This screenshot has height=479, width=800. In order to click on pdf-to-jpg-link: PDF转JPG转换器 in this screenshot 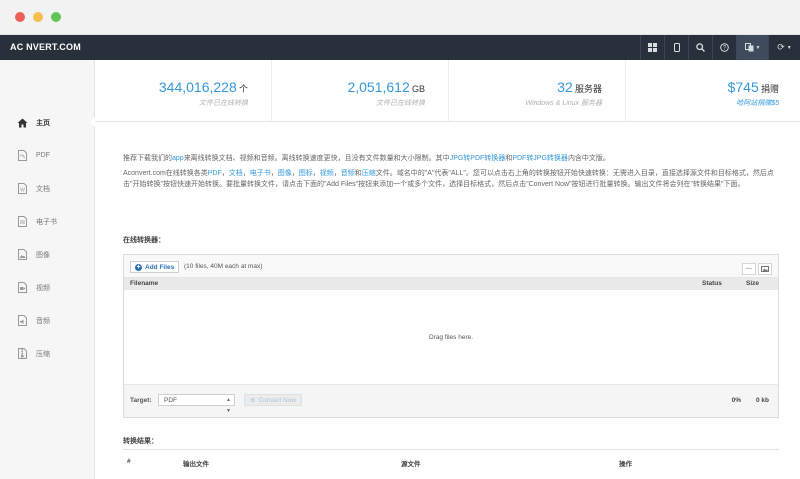, I will do `click(540, 158)`.